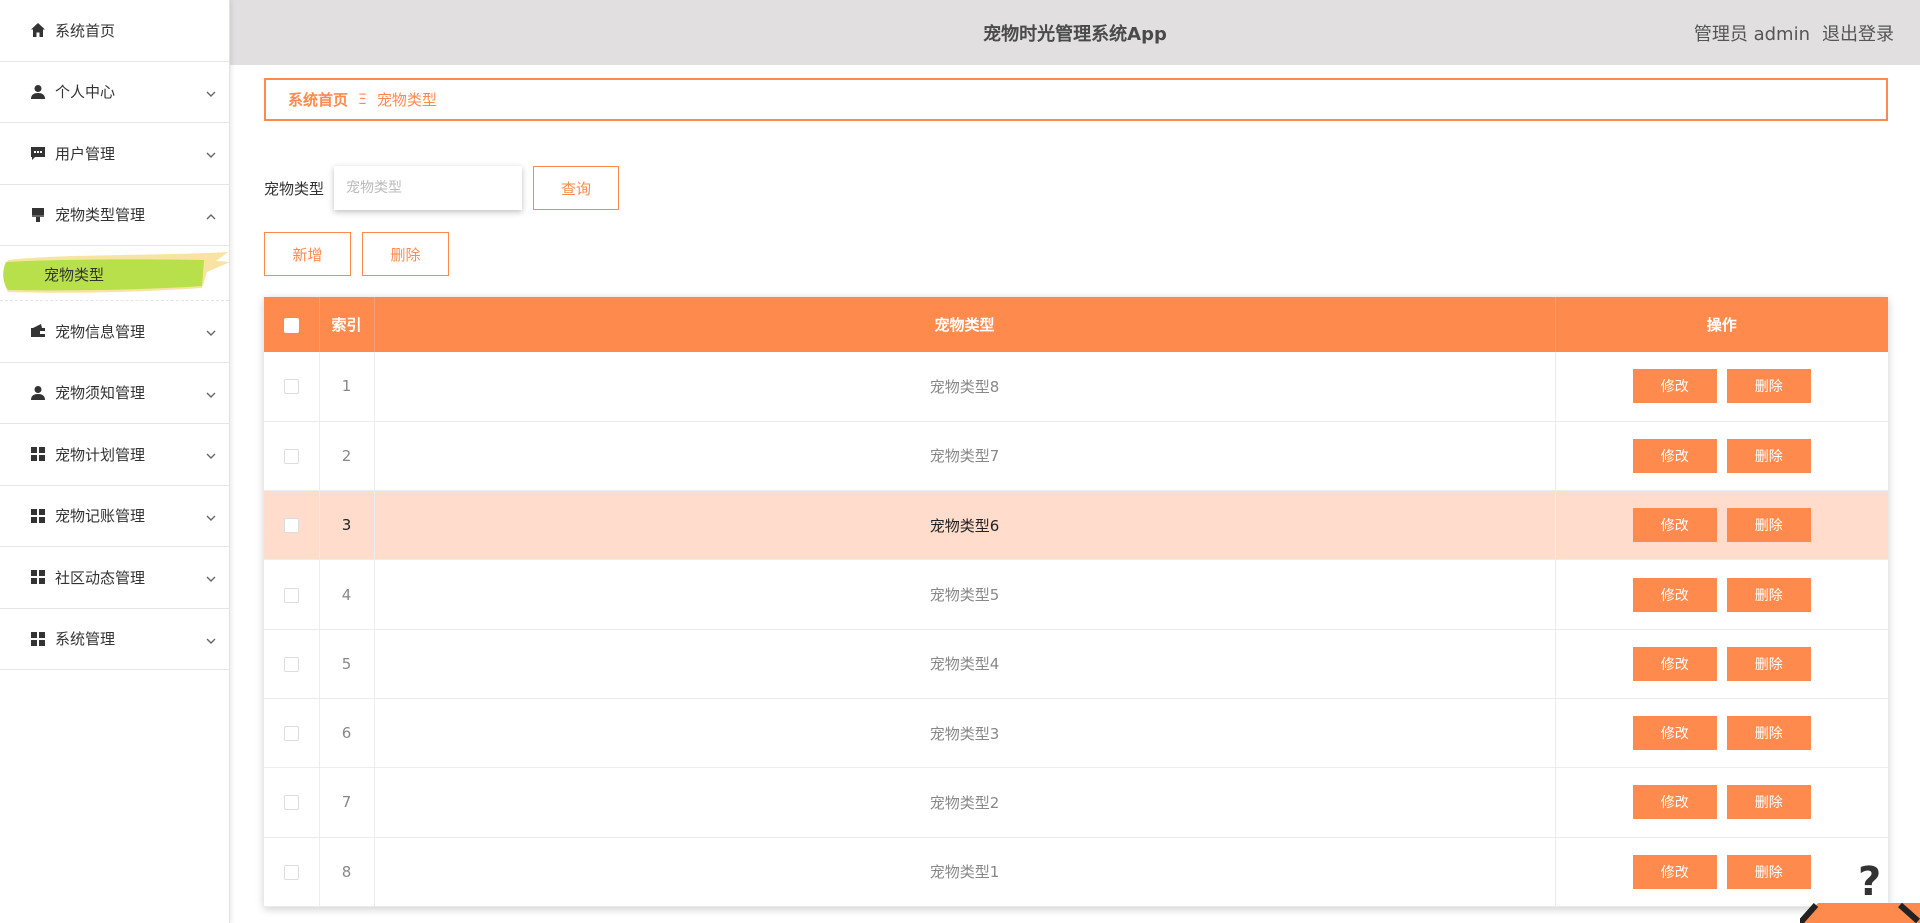 This screenshot has width=1920, height=923. I want to click on app-title: 宠物时光管理系统App, so click(1075, 34).